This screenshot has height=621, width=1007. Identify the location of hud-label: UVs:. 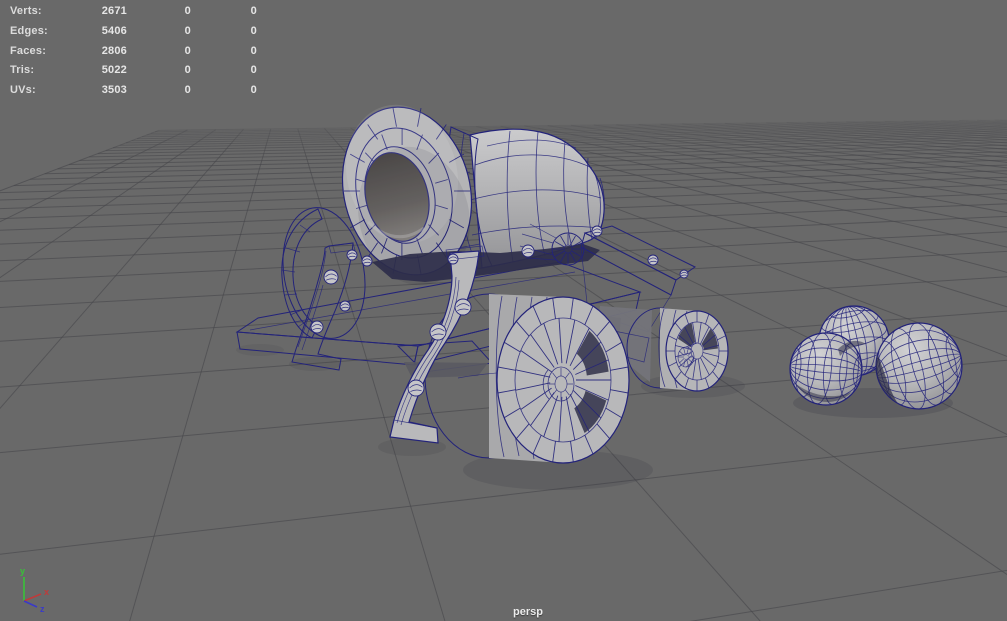
(23, 90).